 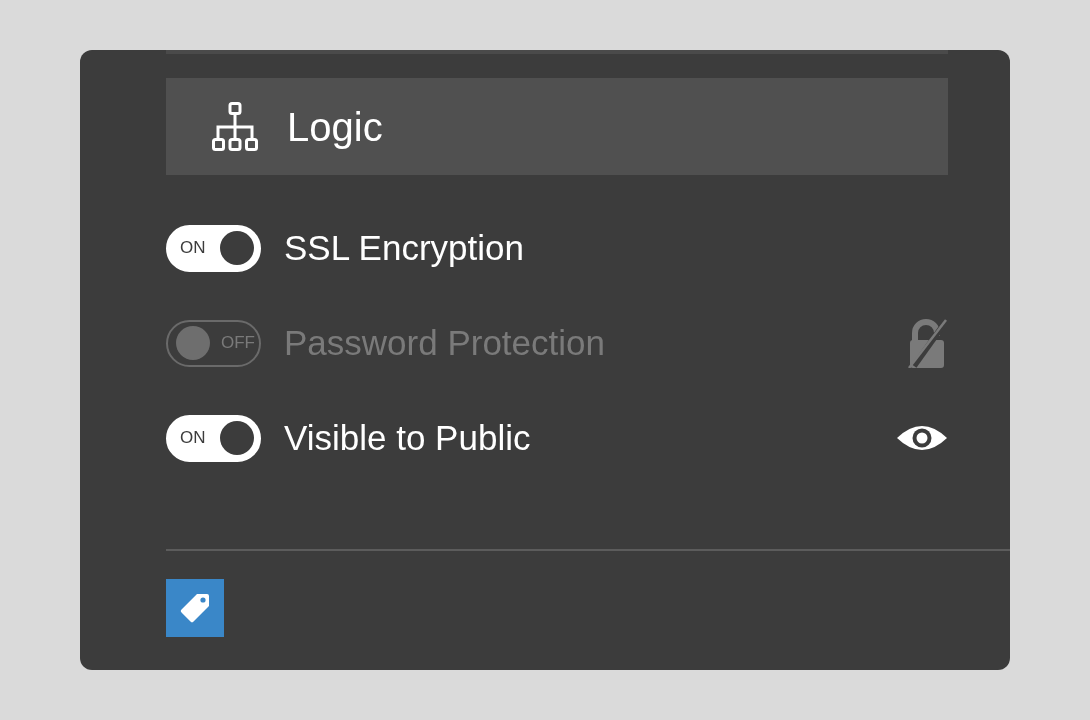 What do you see at coordinates (922, 438) in the screenshot?
I see `eye-icon` at bounding box center [922, 438].